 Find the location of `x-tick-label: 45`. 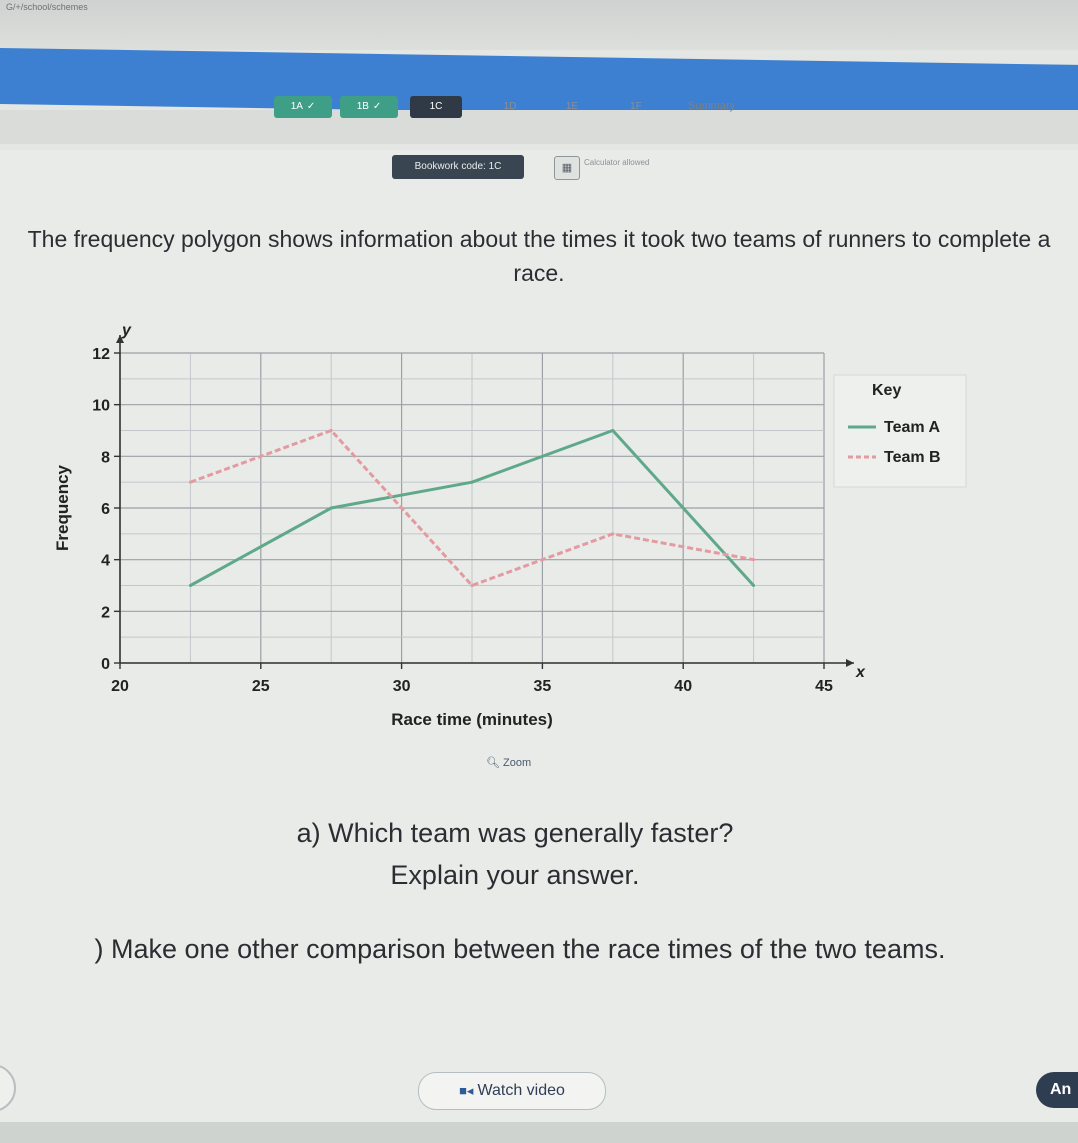

x-tick-label: 45 is located at coordinates (824, 686).